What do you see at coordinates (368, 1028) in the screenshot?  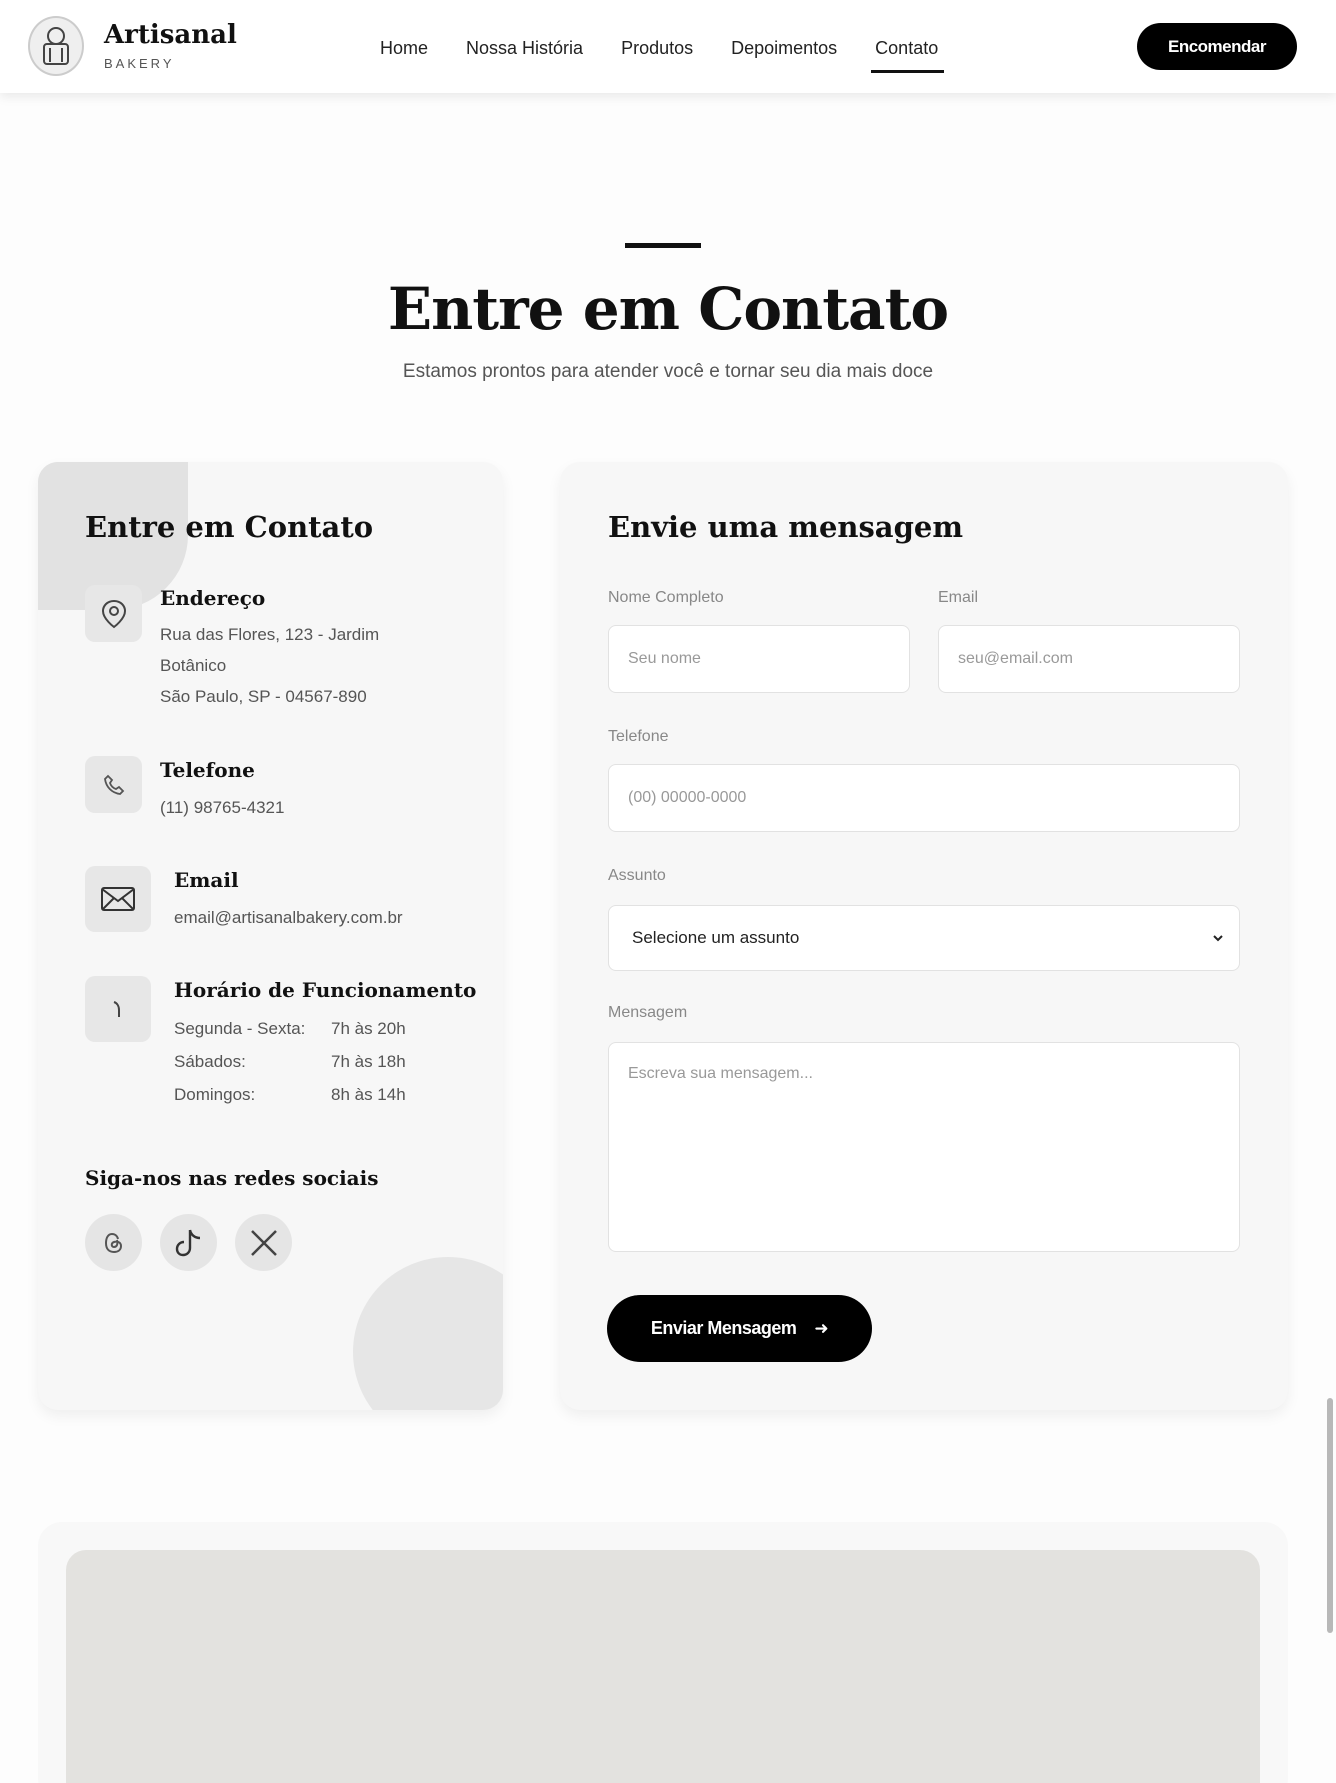 I see `hours-time: 7h às 20h` at bounding box center [368, 1028].